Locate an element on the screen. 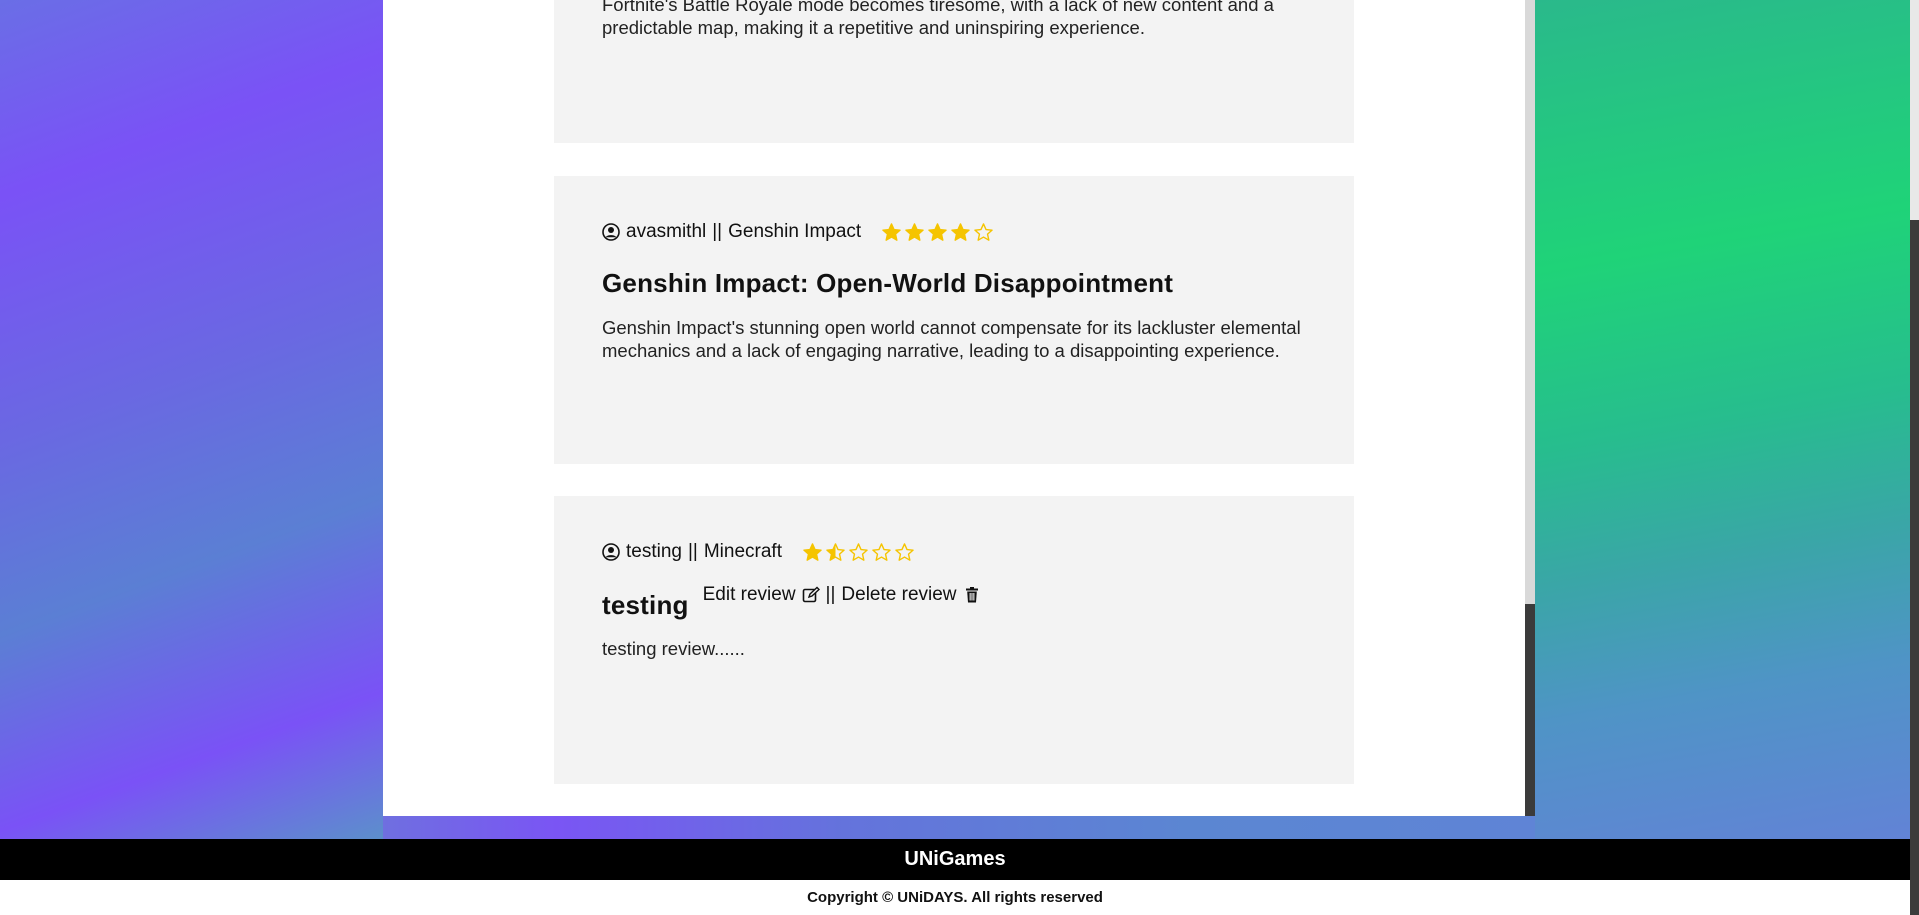 The height and width of the screenshot is (915, 1919). delete-review-label: Delete review is located at coordinates (899, 594).